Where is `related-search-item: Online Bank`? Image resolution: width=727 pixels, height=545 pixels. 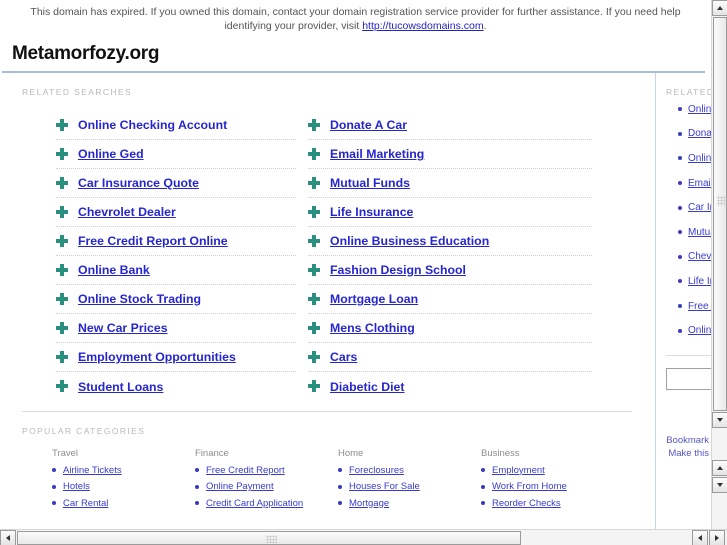
related-search-item: Online Bank is located at coordinates (176, 270).